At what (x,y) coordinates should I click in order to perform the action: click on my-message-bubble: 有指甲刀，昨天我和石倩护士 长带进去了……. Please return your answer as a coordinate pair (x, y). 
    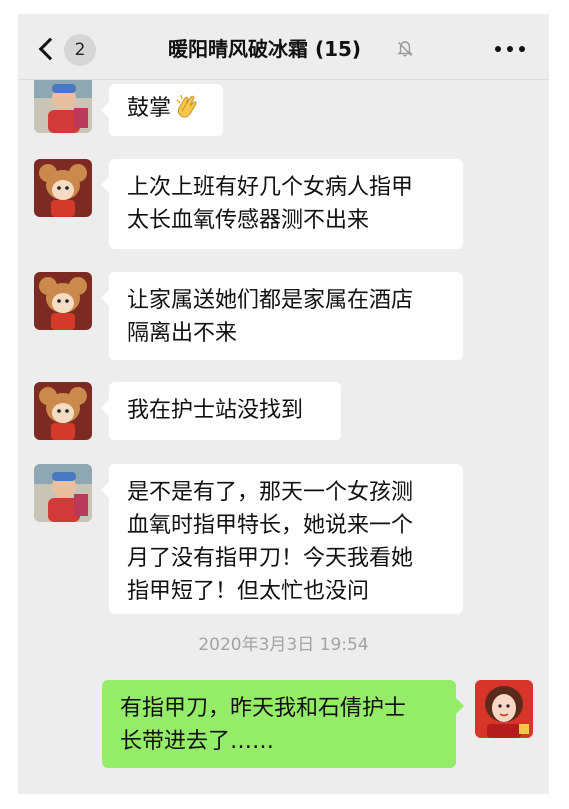
    Looking at the image, I should click on (283, 724).